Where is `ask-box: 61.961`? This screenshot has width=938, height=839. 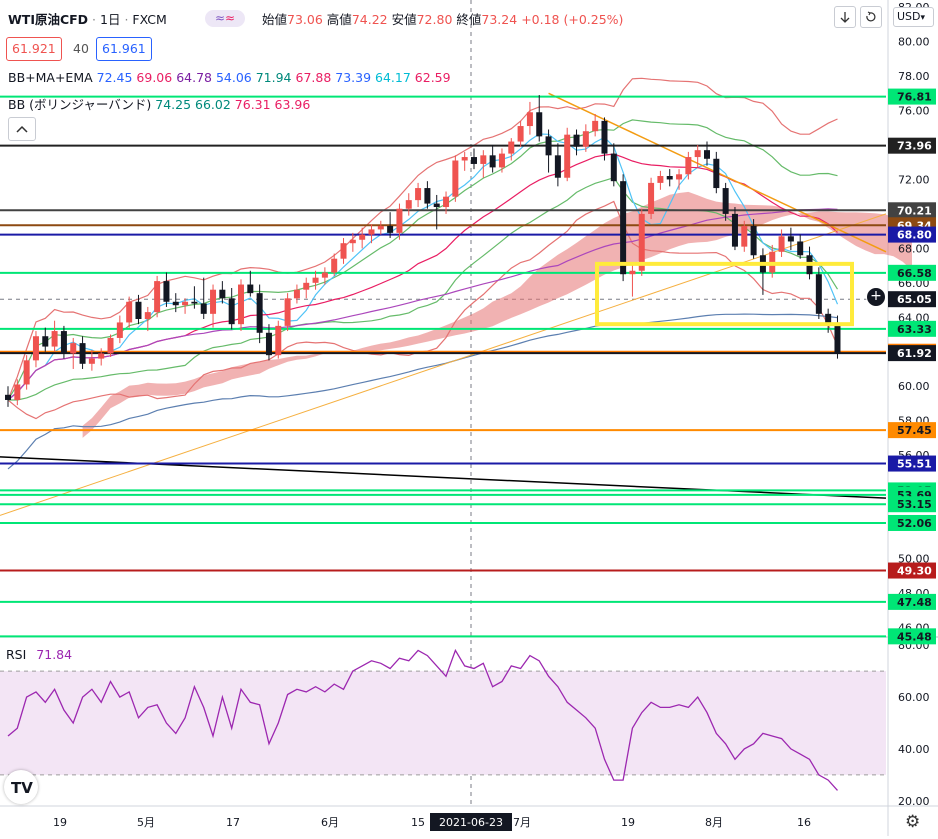
ask-box: 61.961 is located at coordinates (124, 49).